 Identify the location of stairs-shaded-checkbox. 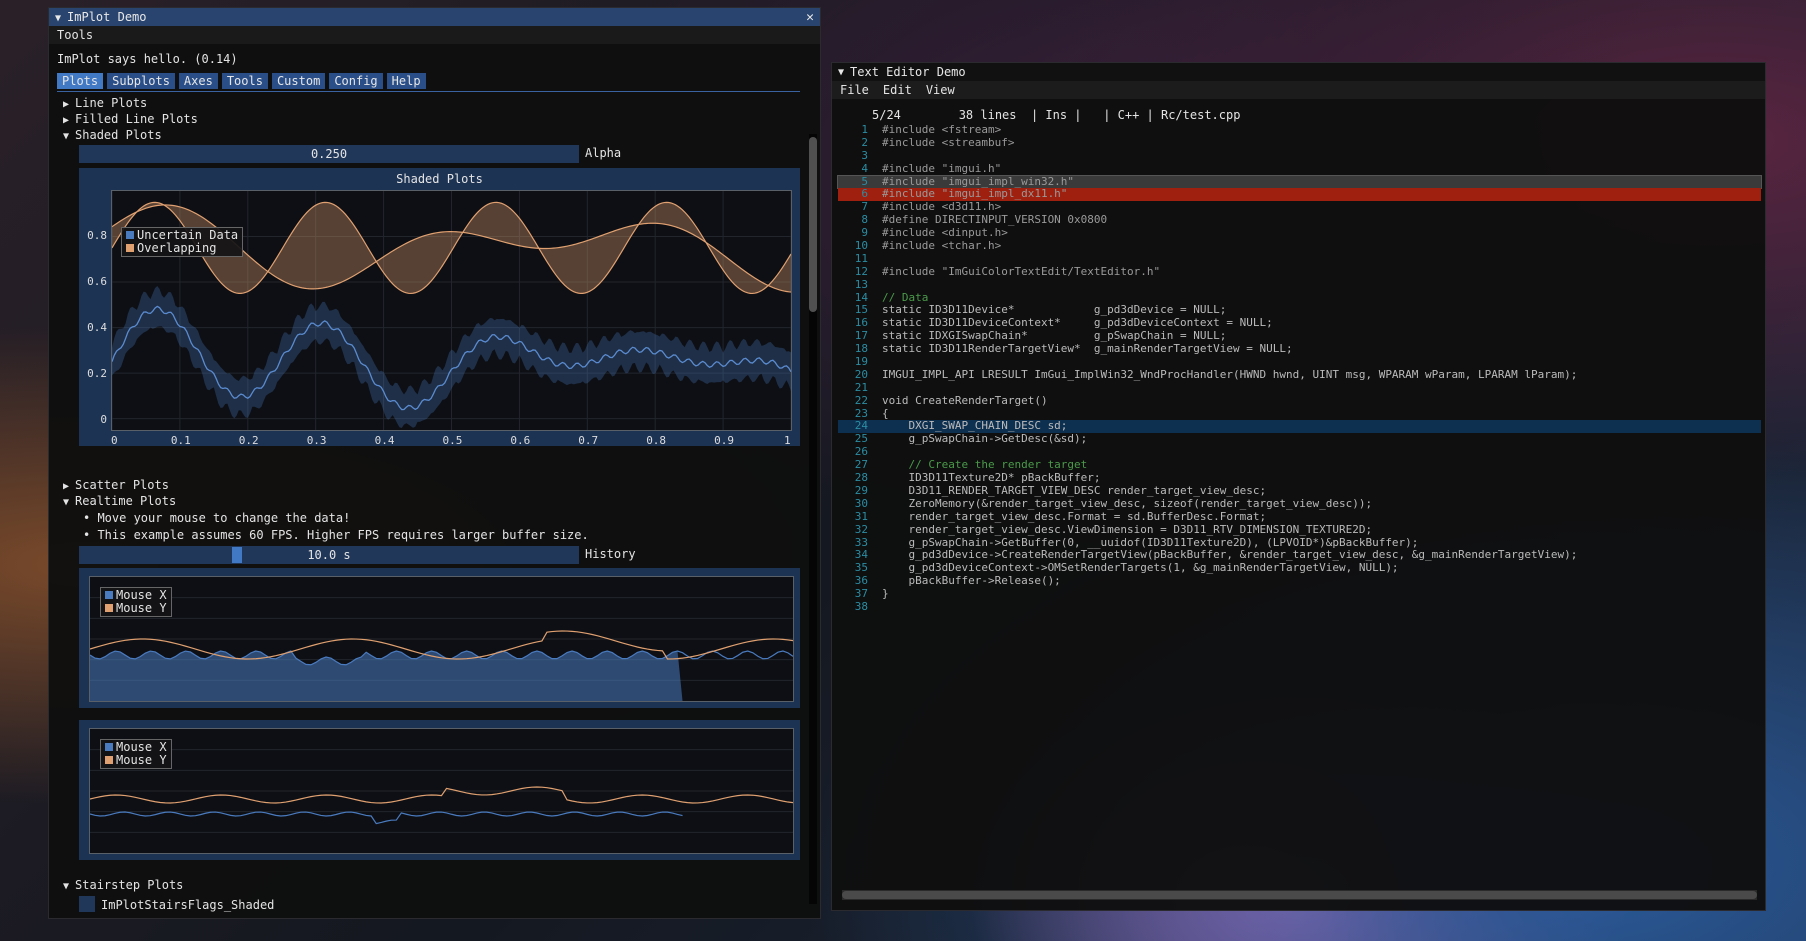
(87, 904).